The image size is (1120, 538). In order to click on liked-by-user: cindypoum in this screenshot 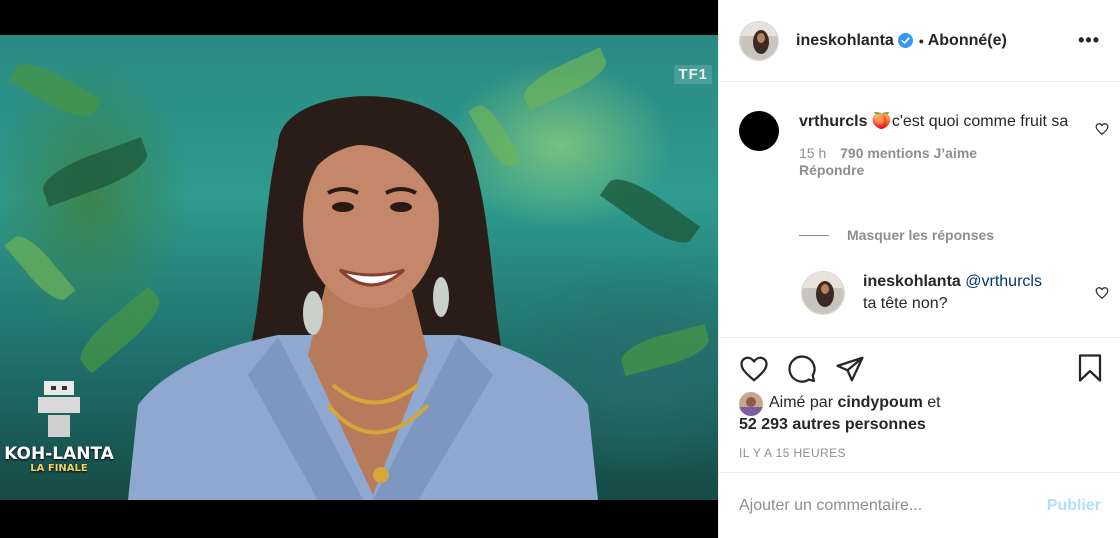, I will do `click(879, 402)`.